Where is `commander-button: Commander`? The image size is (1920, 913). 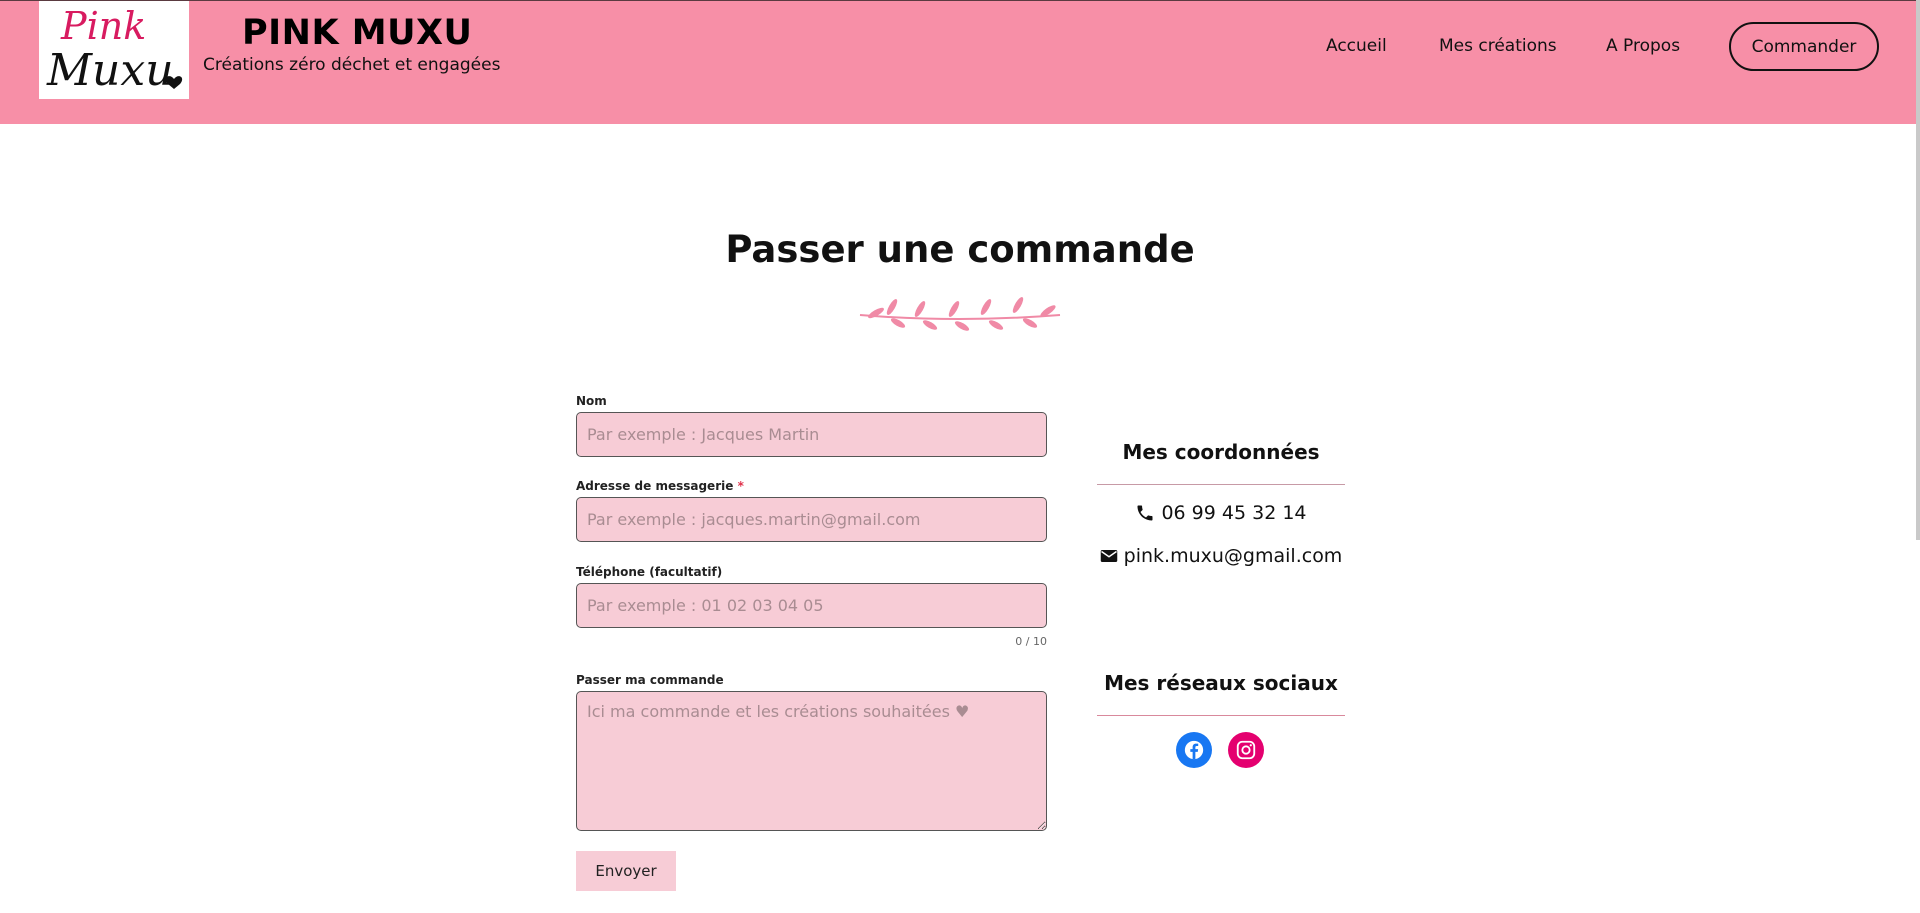 commander-button: Commander is located at coordinates (1804, 46).